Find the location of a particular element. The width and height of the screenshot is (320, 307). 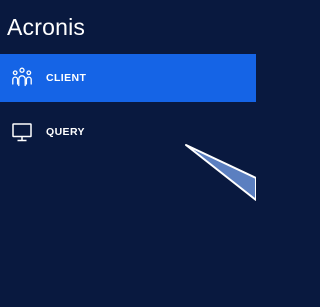

brand-header: Acronis is located at coordinates (128, 27).